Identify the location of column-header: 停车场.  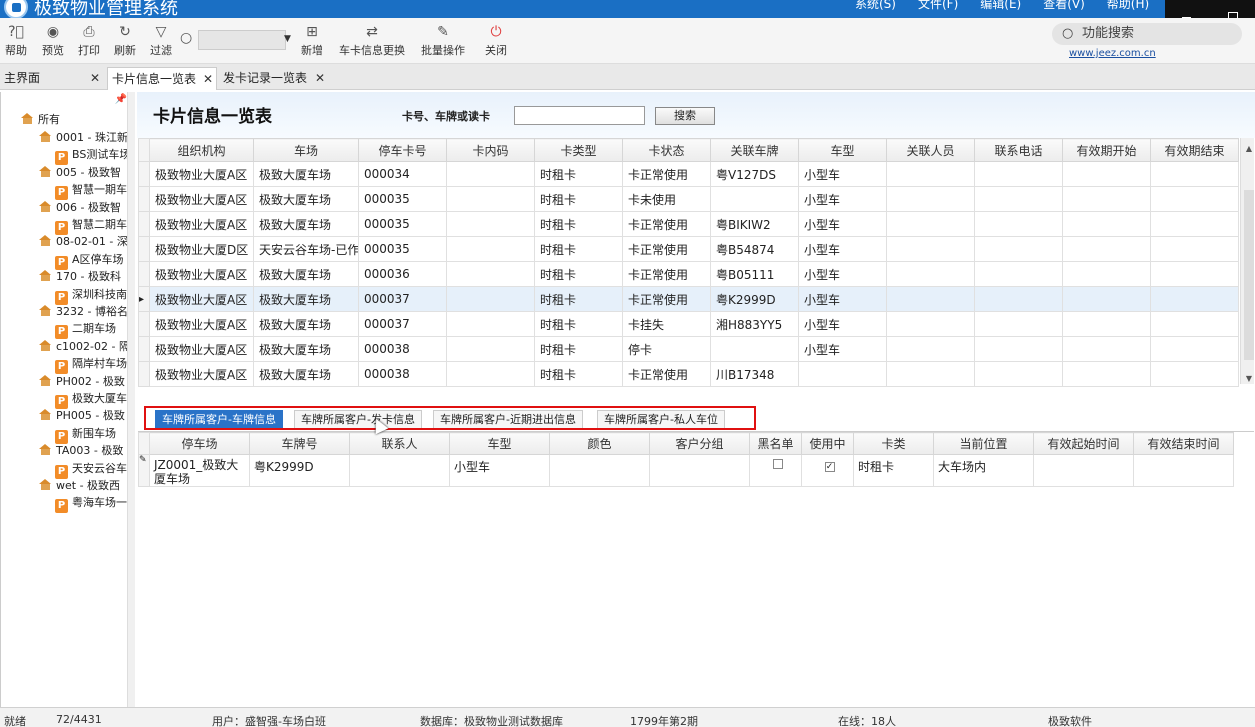
(199, 443).